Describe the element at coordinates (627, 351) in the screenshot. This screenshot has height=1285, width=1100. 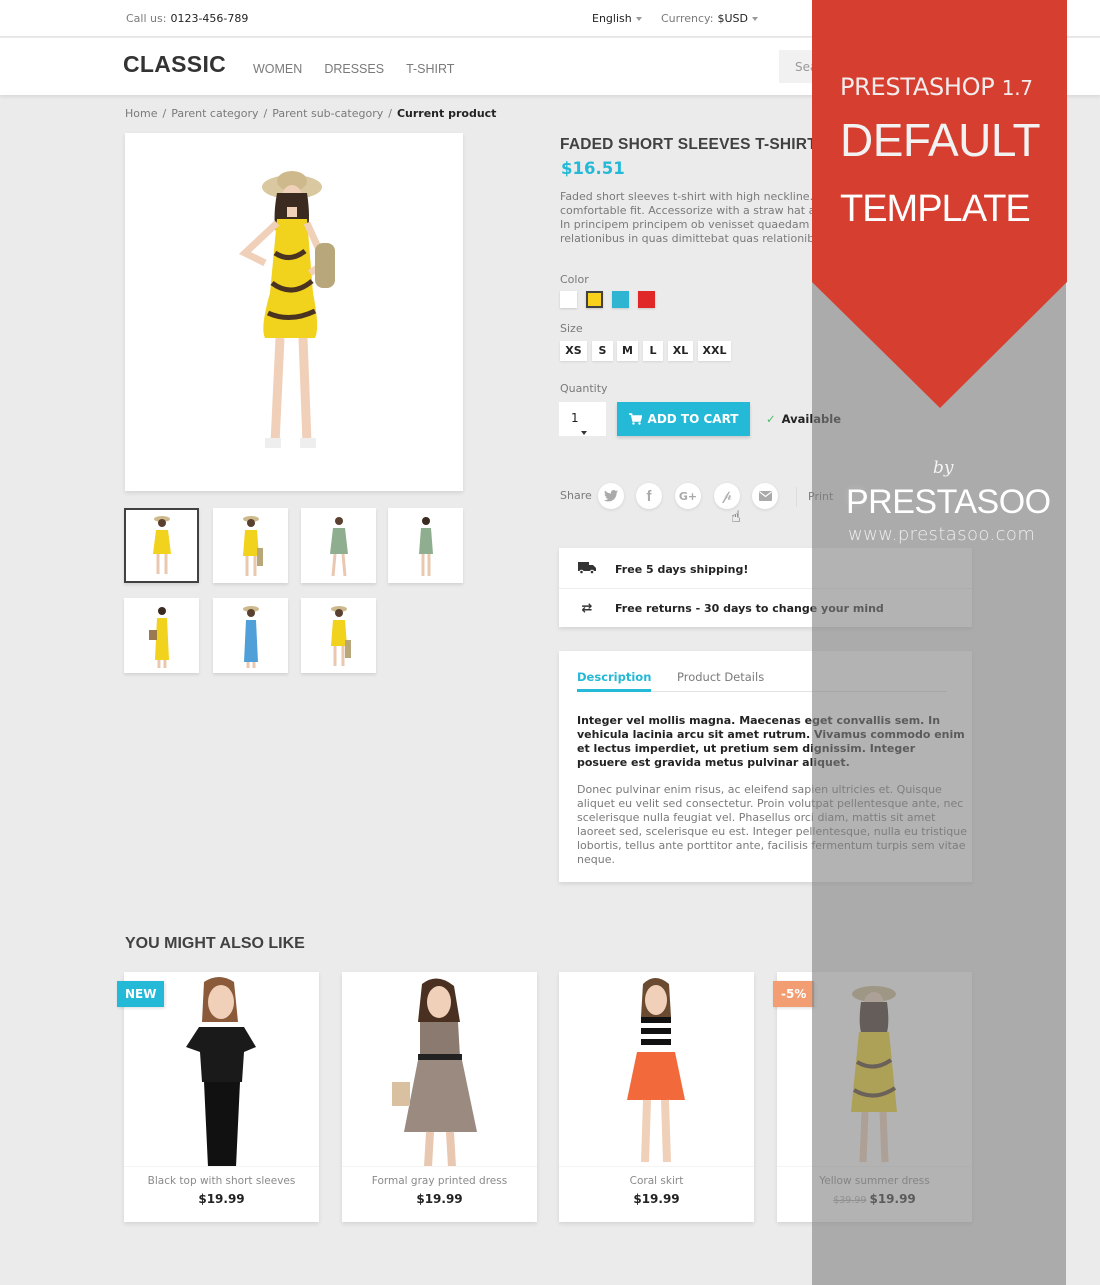
I see `size-option-m: M` at that location.